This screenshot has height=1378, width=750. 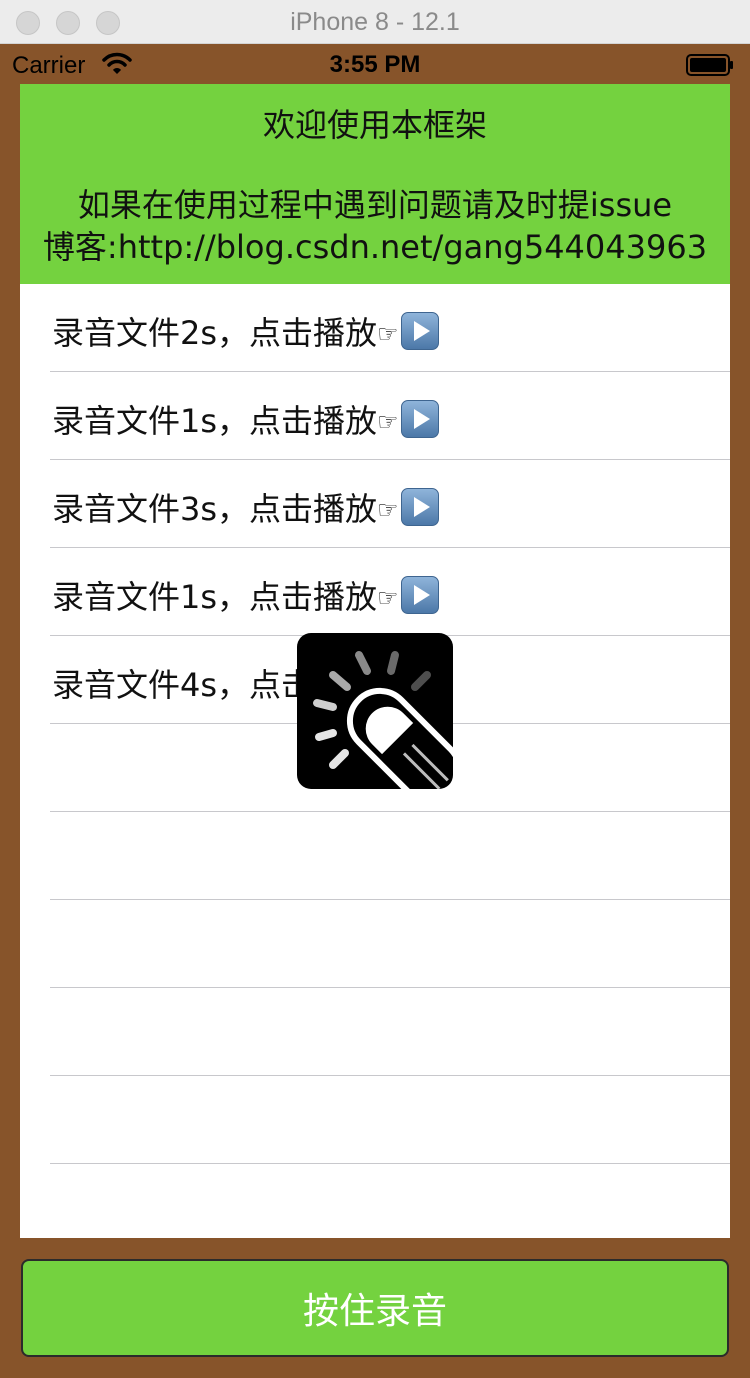 I want to click on recording-label: 录音文件2s，点击播放☞, so click(x=245, y=331).